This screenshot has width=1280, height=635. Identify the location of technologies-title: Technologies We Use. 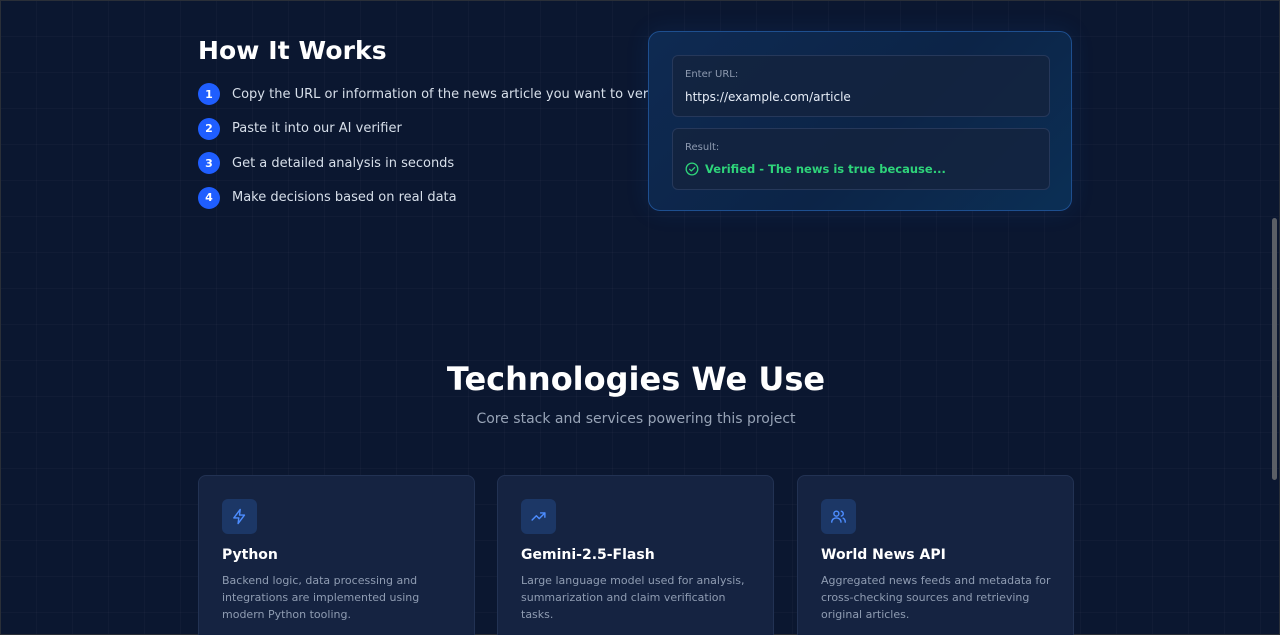
(636, 379).